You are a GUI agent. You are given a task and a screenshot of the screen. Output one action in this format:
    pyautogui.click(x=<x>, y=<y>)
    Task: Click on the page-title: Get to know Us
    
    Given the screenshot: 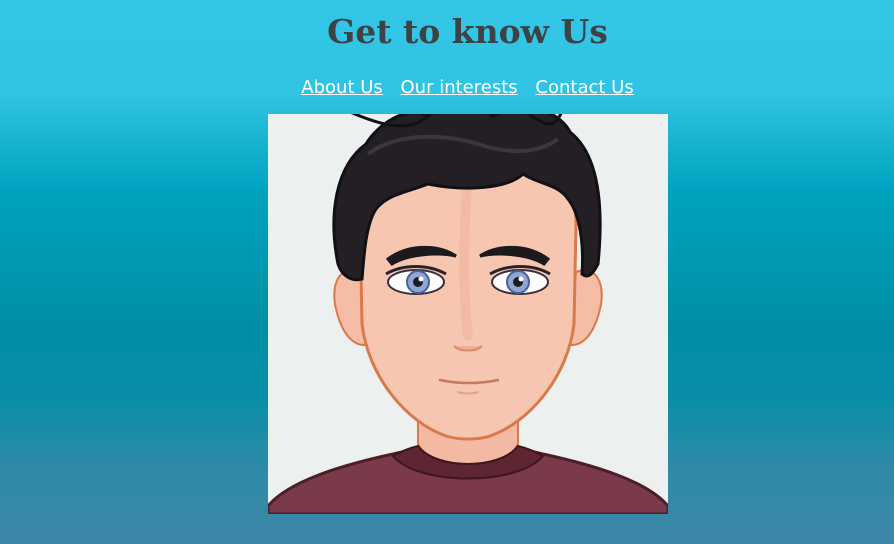 What is the action you would take?
    pyautogui.click(x=467, y=31)
    